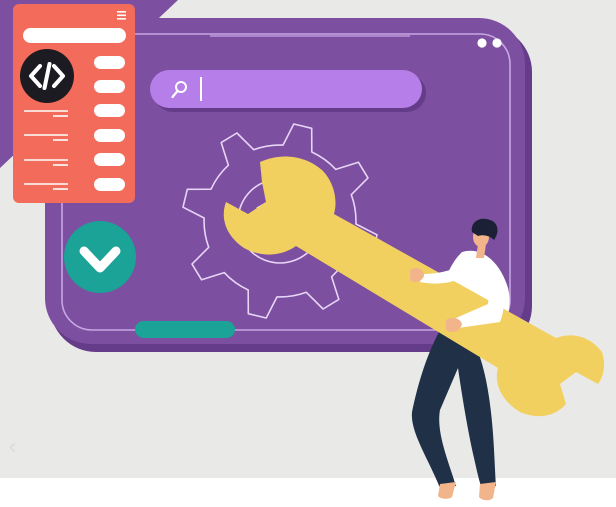  Describe the element at coordinates (308, 492) in the screenshot. I see `footer-strip` at that location.